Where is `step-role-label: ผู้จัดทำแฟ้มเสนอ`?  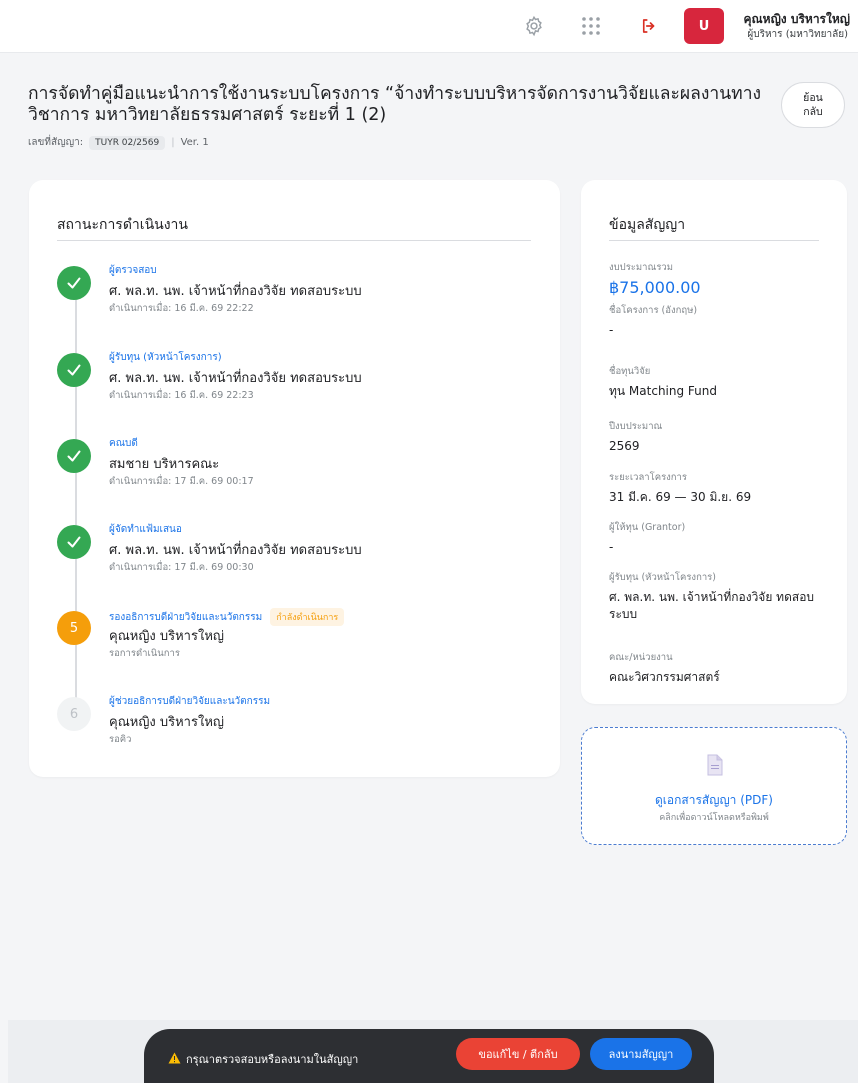 step-role-label: ผู้จัดทำแฟ้มเสนอ is located at coordinates (145, 529).